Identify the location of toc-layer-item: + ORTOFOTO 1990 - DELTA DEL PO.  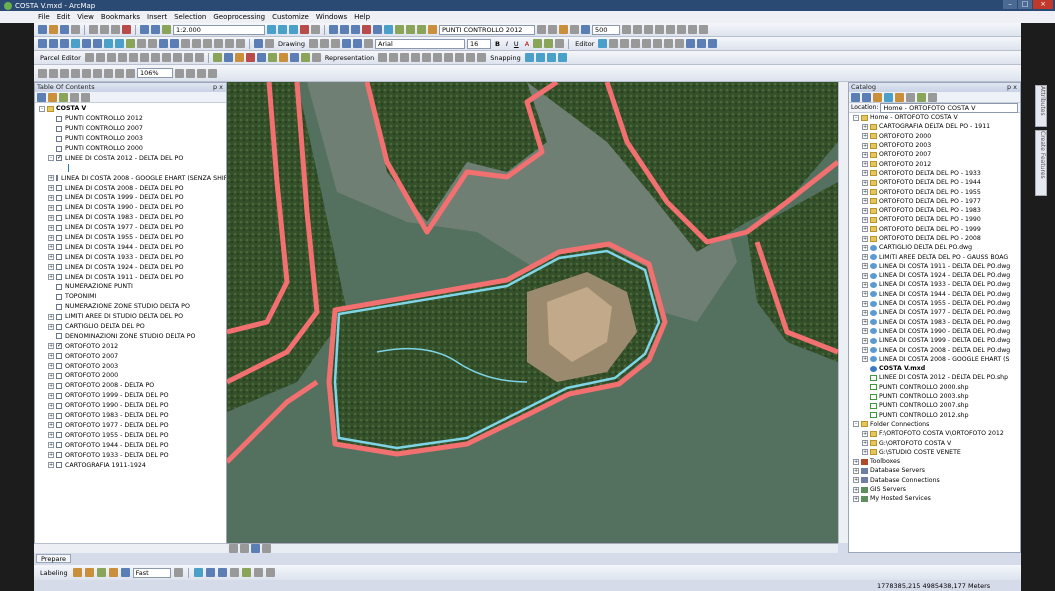
(130, 406).